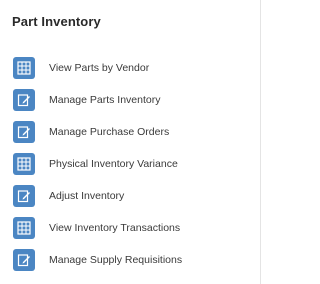  I want to click on menu-item-view-parts-by-vendor: View Parts by Vendor, so click(130, 68).